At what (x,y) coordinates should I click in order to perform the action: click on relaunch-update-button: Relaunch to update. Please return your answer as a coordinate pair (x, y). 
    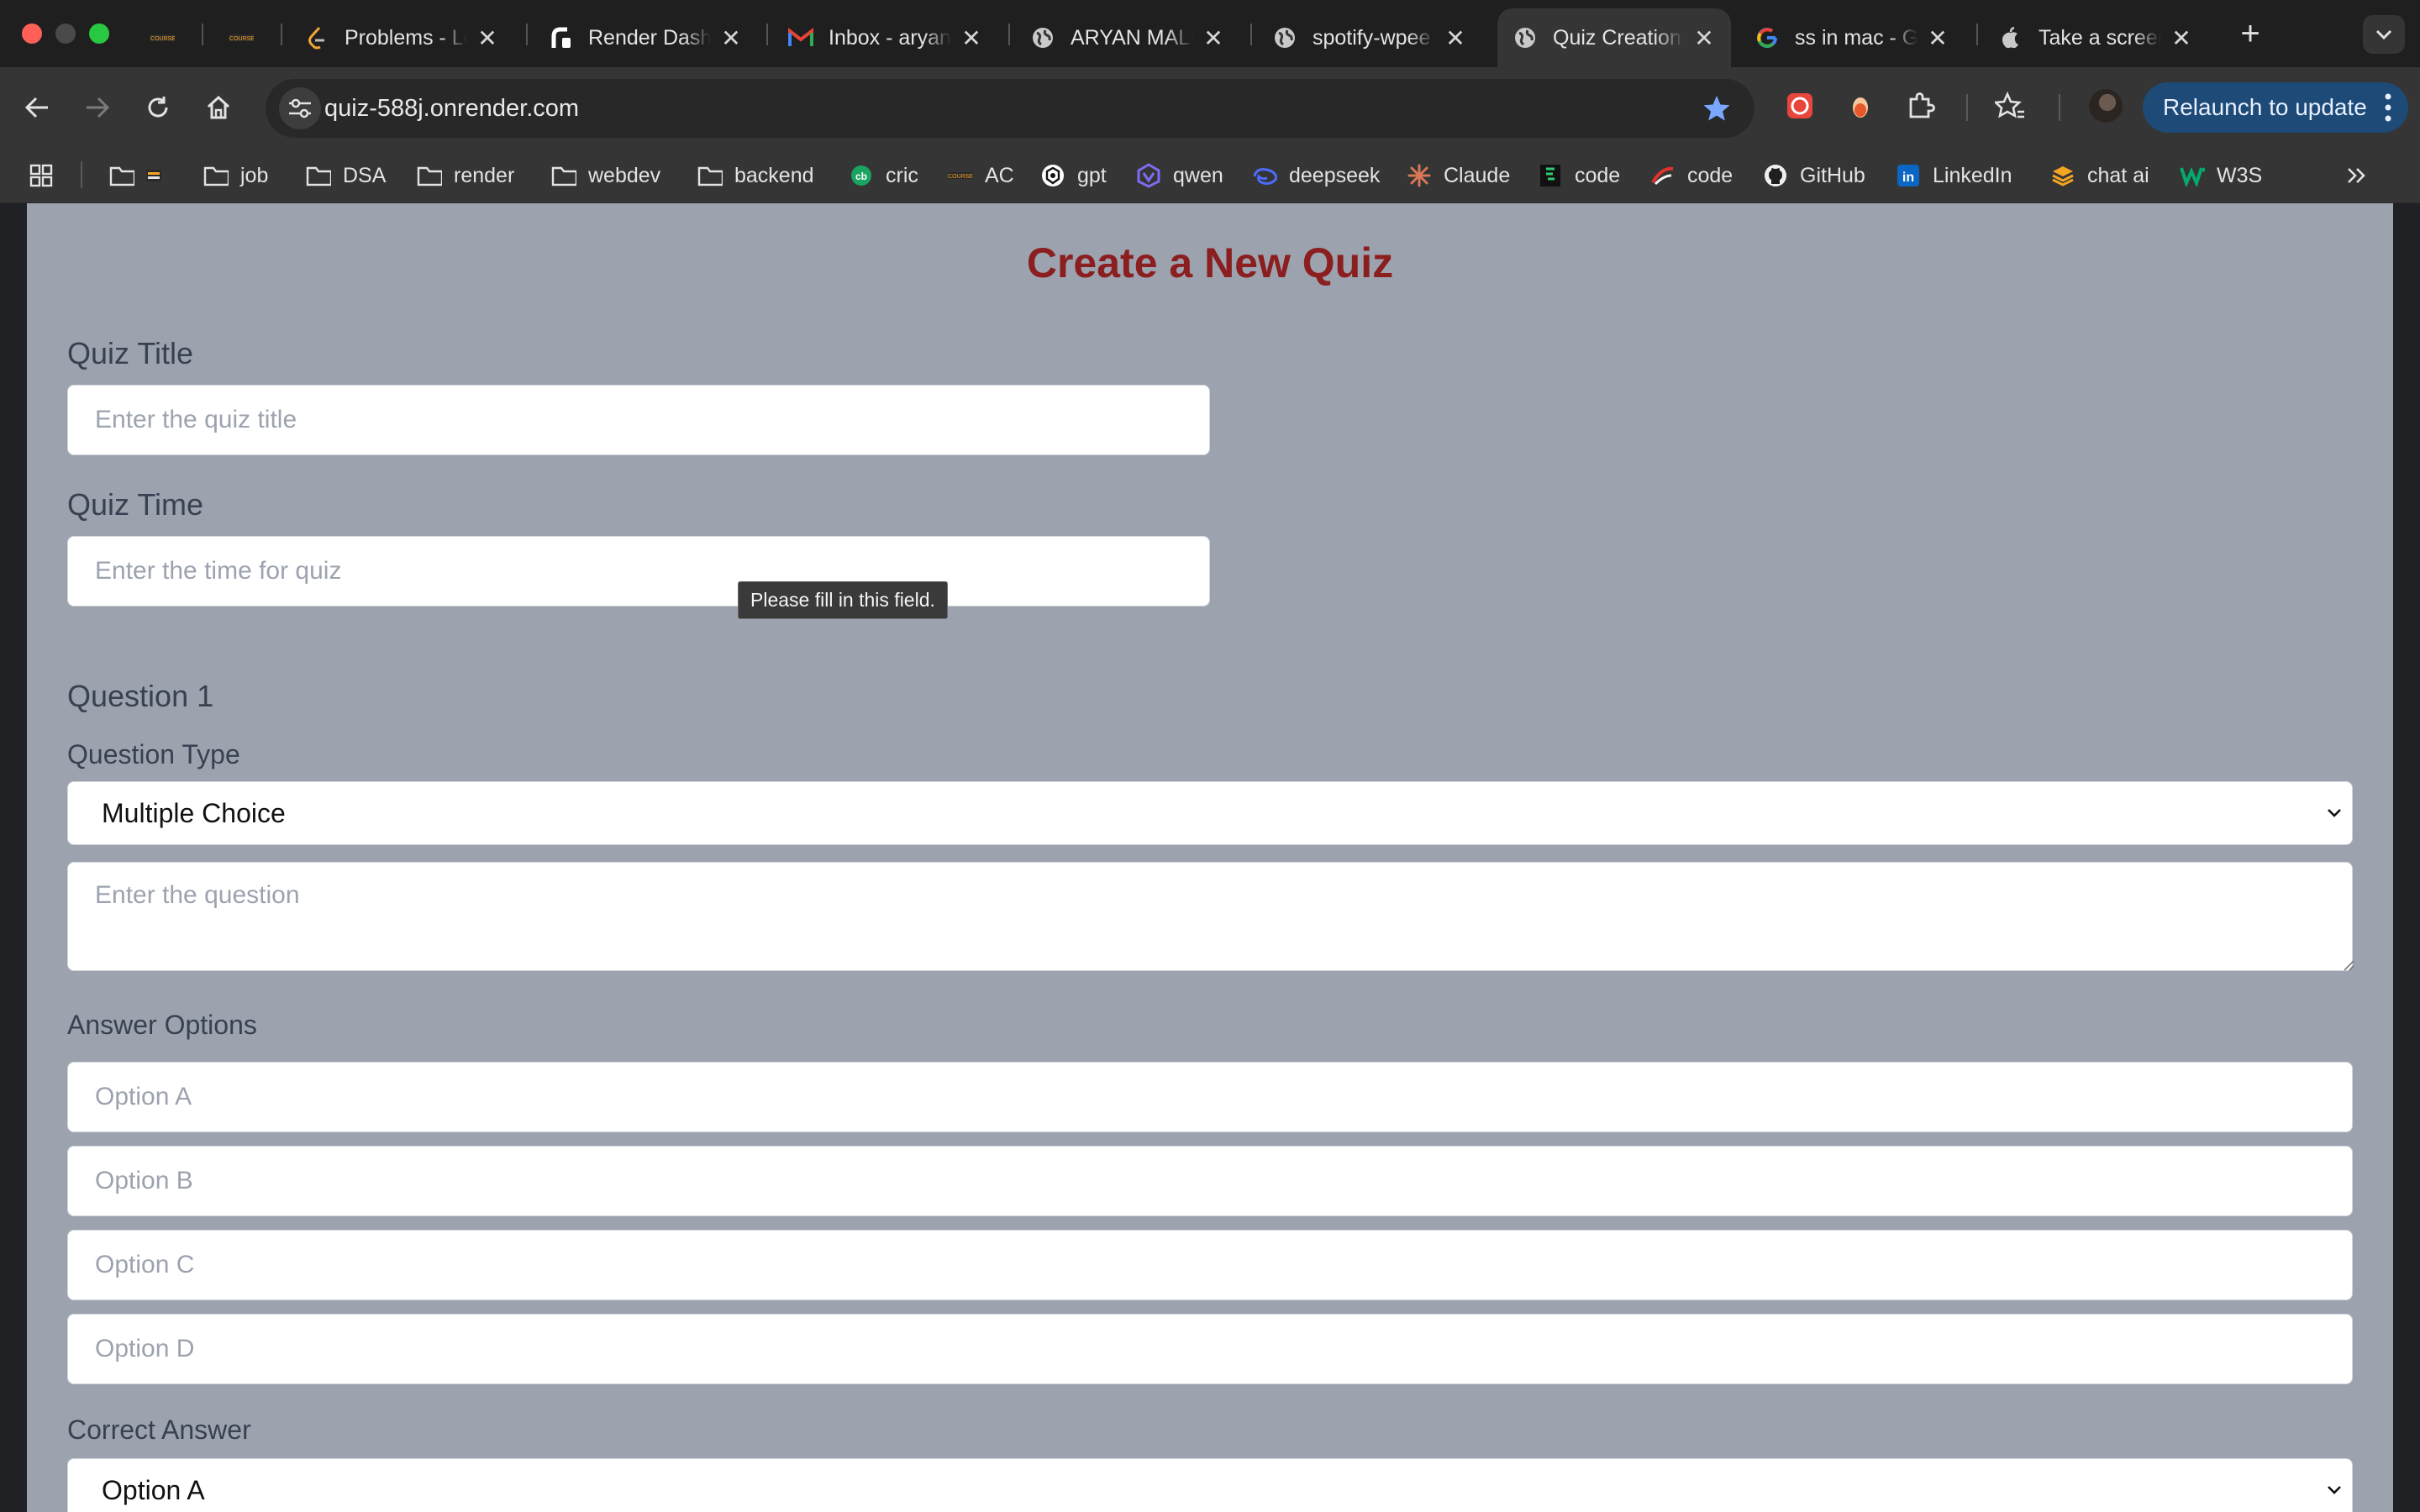
    Looking at the image, I should click on (2275, 107).